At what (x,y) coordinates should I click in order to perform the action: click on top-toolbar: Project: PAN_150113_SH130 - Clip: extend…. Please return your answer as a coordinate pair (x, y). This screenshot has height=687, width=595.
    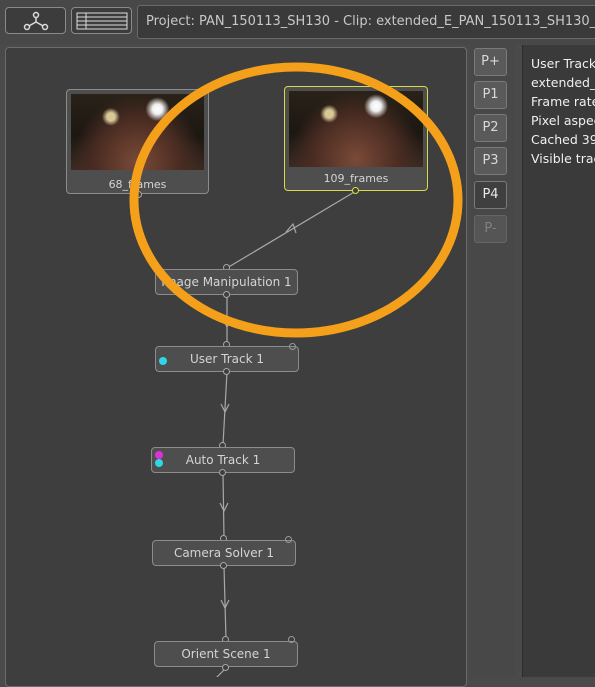
    Looking at the image, I should click on (297, 22).